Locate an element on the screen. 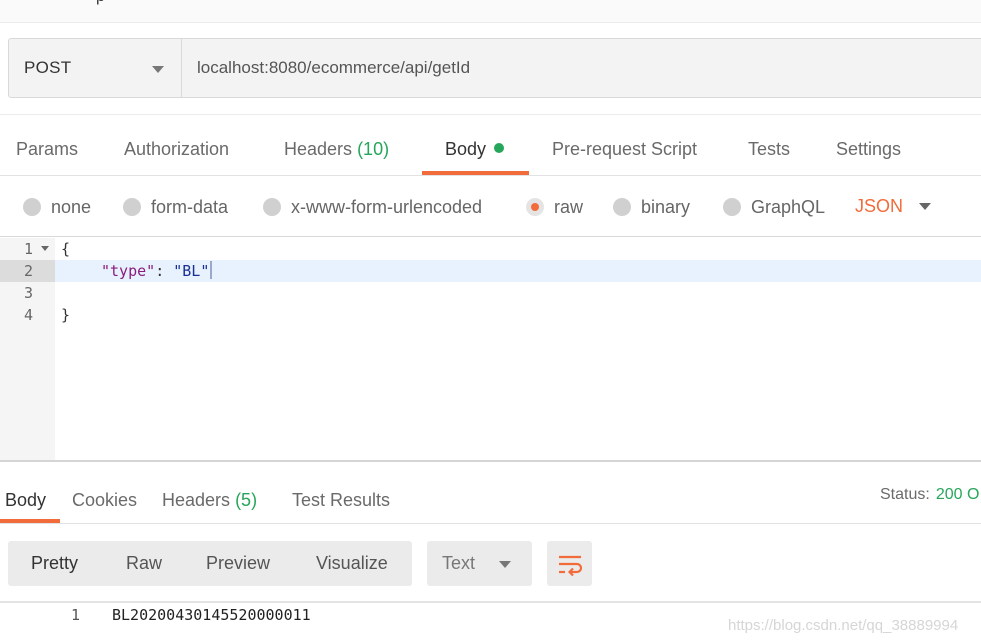 Image resolution: width=981 pixels, height=644 pixels. code-text: "type": "BL" is located at coordinates (157, 271).